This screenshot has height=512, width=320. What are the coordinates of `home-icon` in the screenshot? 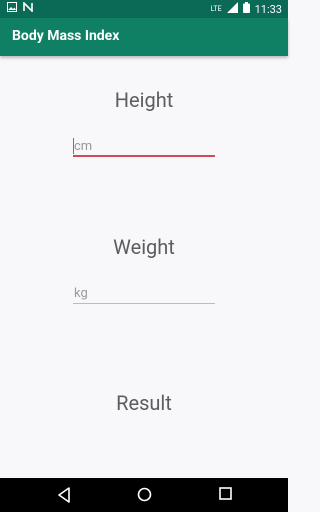 It's located at (144, 494).